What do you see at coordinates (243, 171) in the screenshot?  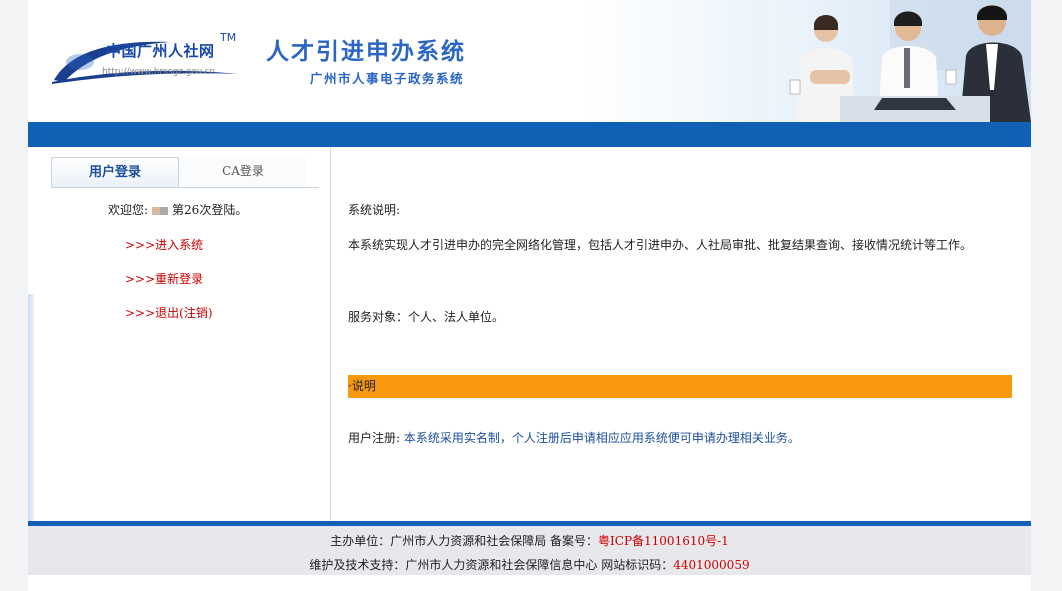 I see `tab-ca-login: CA登录` at bounding box center [243, 171].